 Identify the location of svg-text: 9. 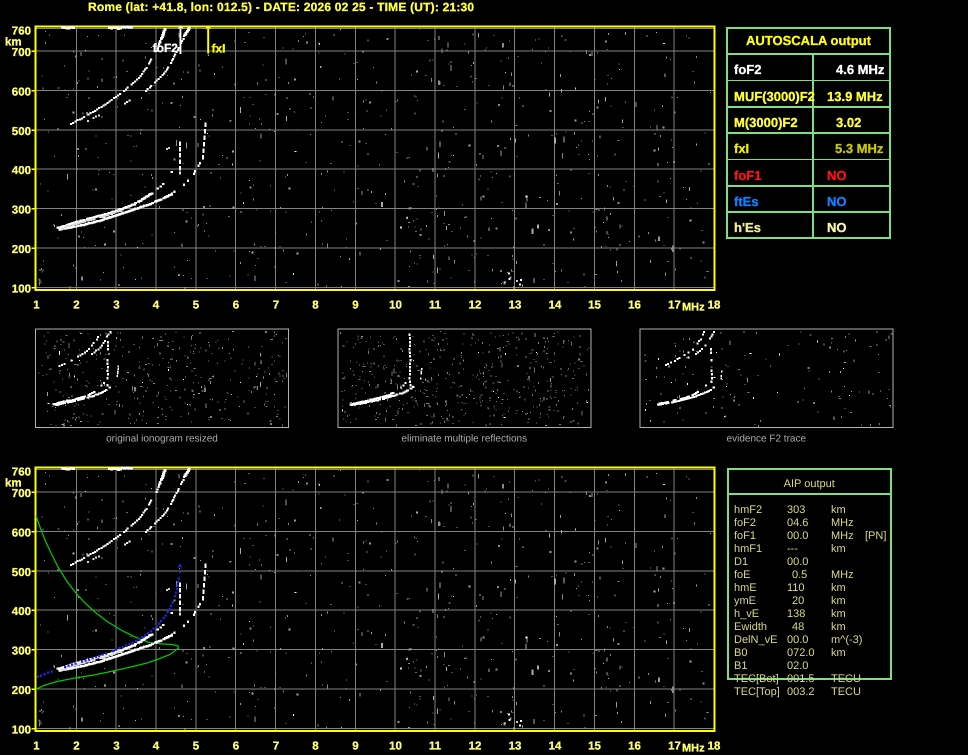
(355, 305).